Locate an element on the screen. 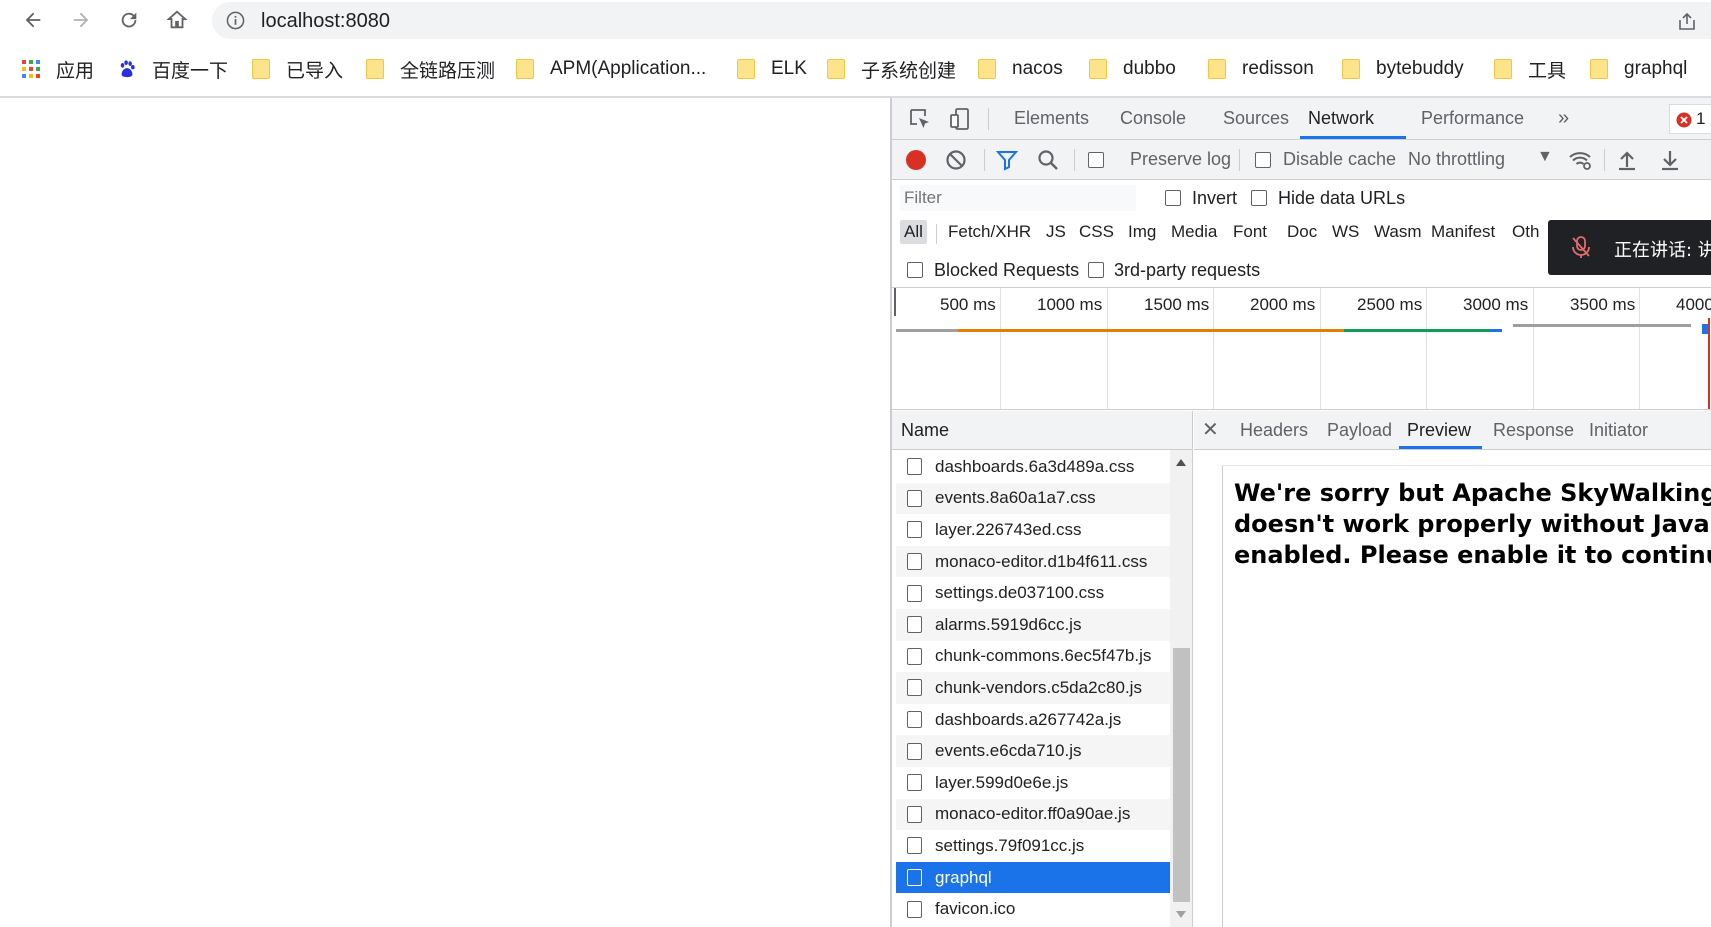 The image size is (1711, 927). error-counter: 1 is located at coordinates (1690, 119).